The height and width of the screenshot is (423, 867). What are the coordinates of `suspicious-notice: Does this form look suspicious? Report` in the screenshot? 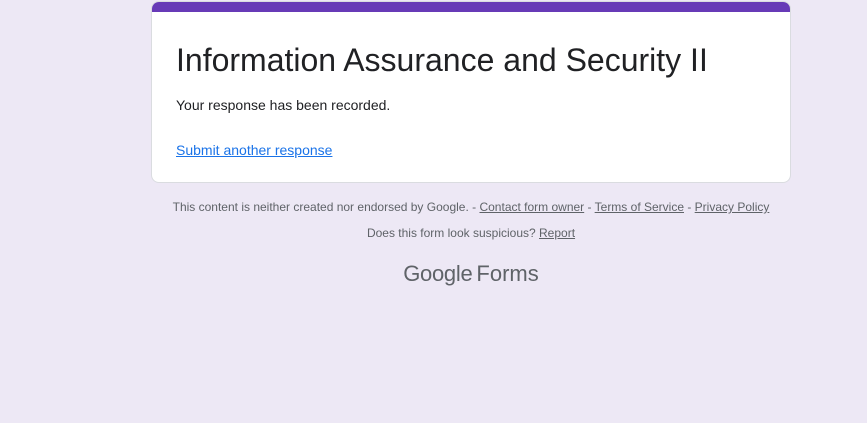 It's located at (471, 233).